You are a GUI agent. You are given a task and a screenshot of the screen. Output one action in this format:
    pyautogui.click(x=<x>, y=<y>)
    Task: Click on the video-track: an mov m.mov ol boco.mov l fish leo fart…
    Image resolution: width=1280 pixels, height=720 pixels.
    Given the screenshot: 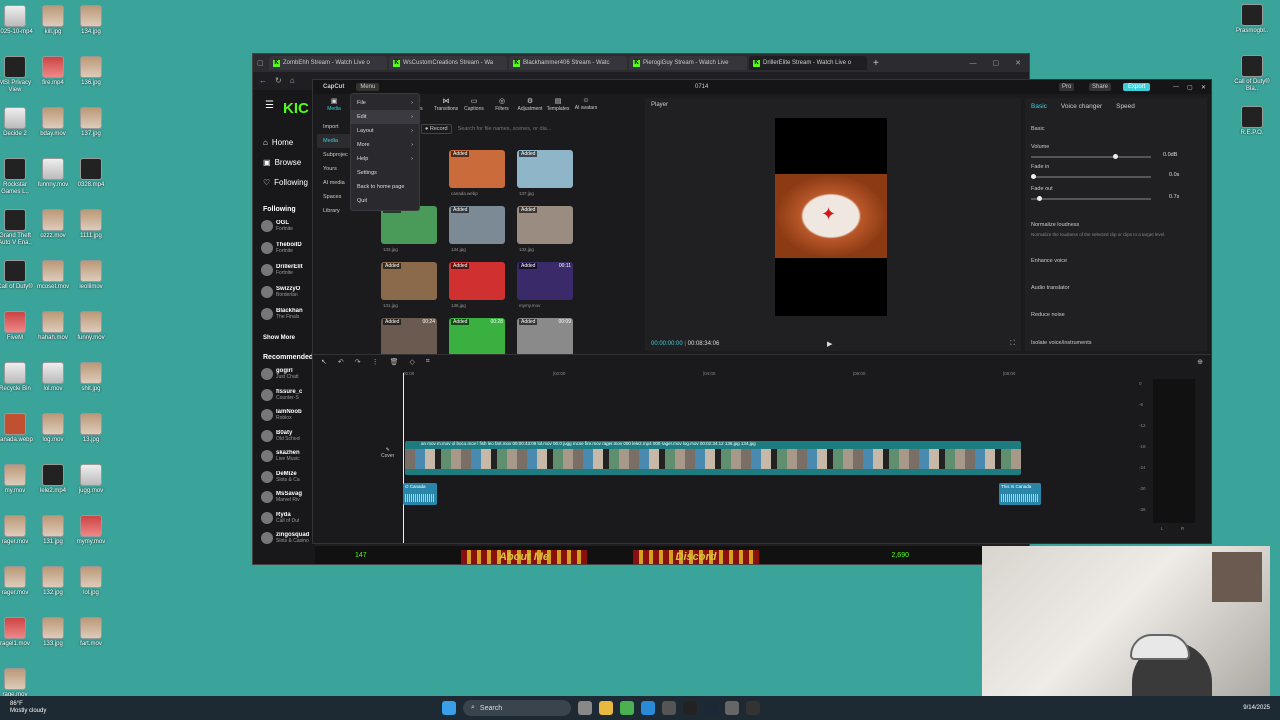 What is the action you would take?
    pyautogui.click(x=713, y=458)
    